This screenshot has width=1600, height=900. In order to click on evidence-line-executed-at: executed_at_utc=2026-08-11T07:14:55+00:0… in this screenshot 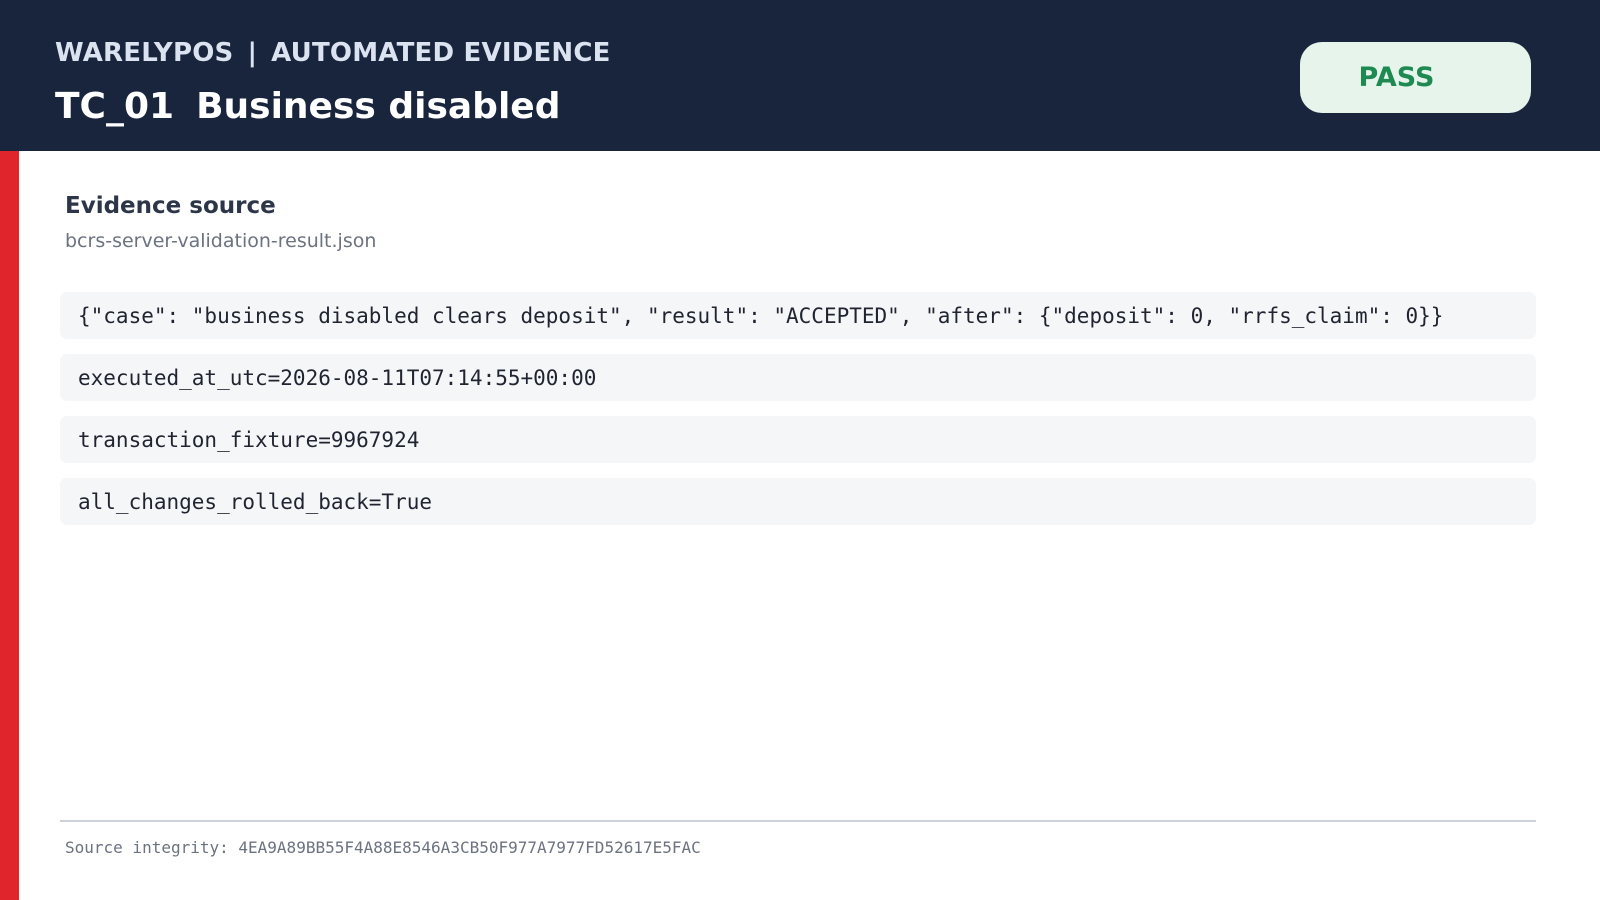, I will do `click(798, 377)`.